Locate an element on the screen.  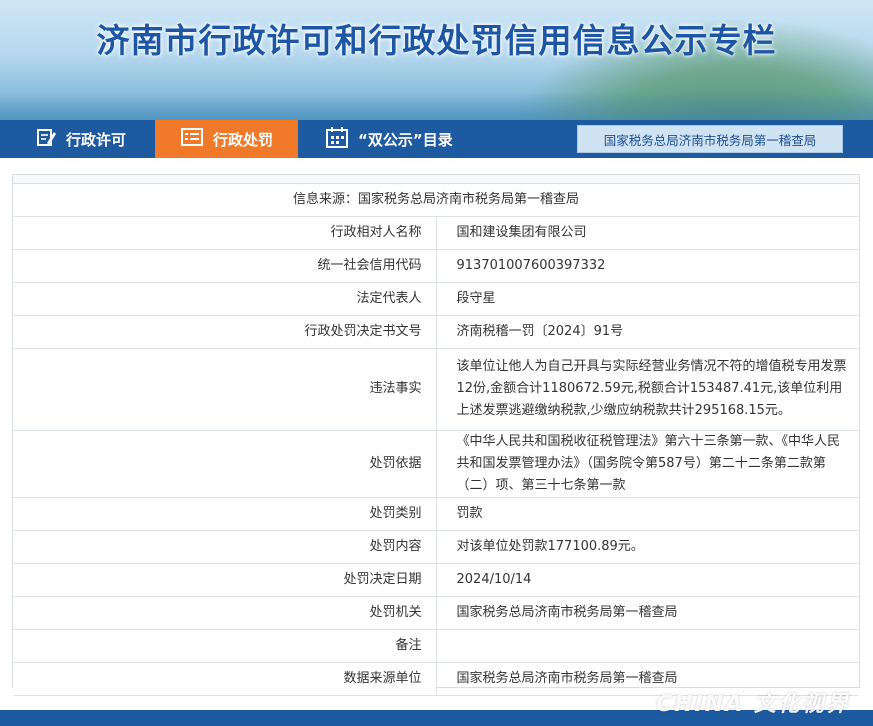
row-value: 2024/10/14 is located at coordinates (647, 580).